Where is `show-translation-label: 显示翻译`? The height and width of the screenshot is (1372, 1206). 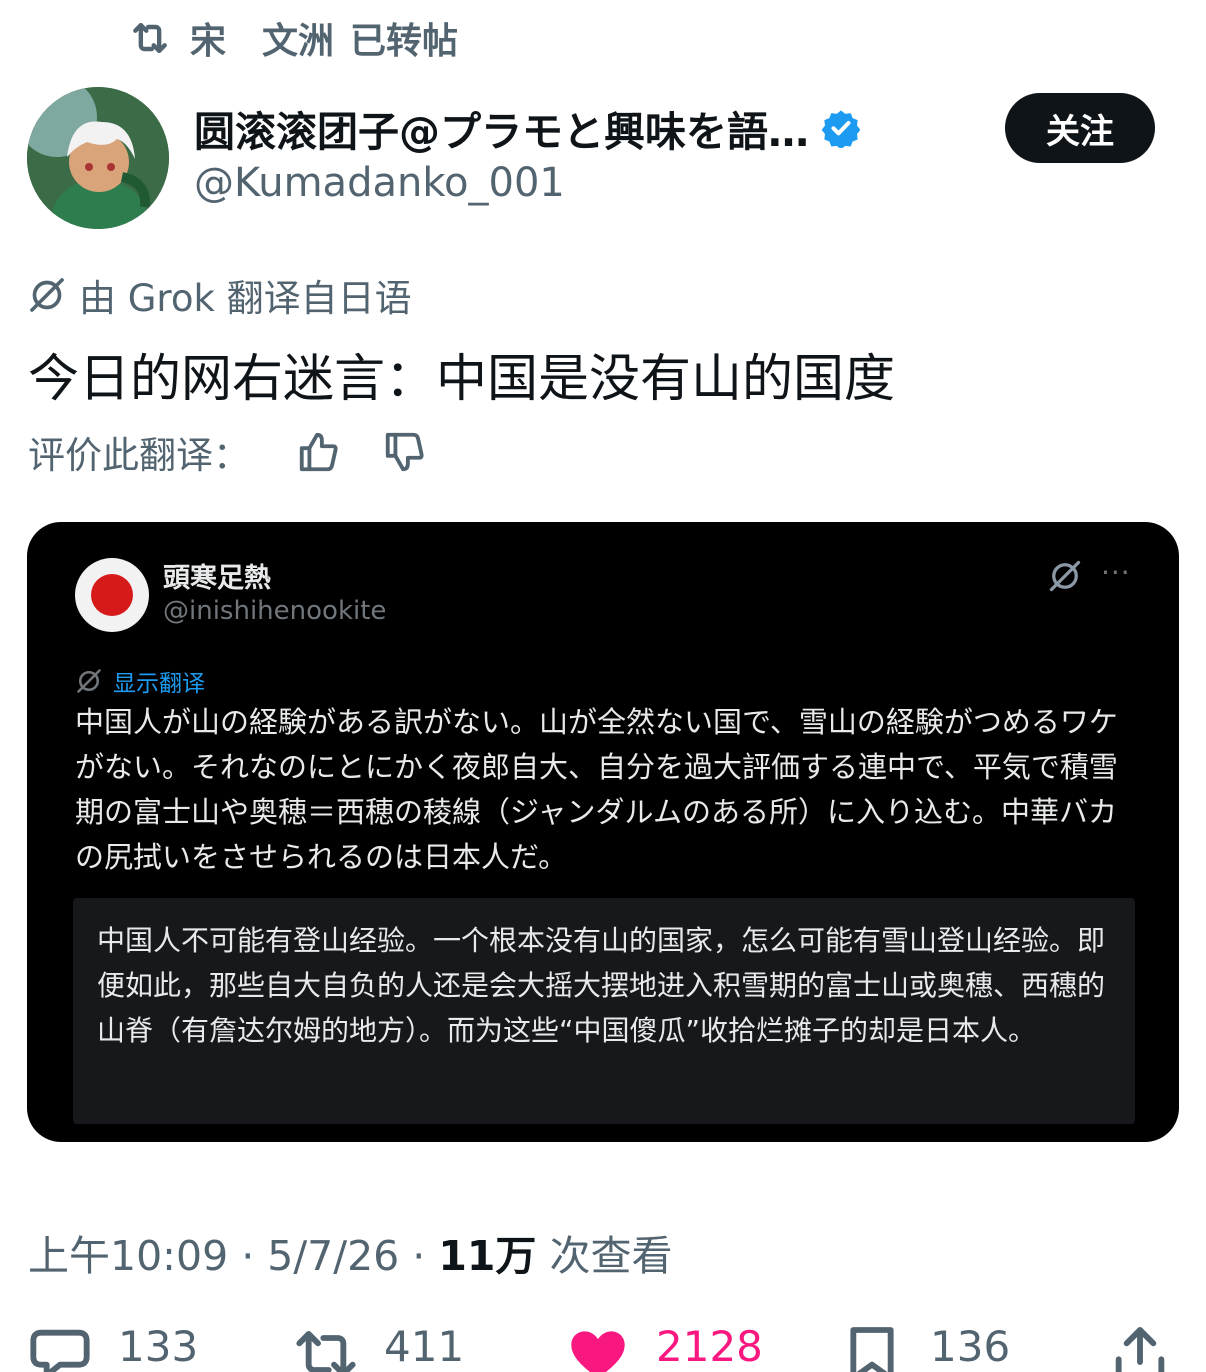
show-translation-label: 显示翻译 is located at coordinates (159, 684).